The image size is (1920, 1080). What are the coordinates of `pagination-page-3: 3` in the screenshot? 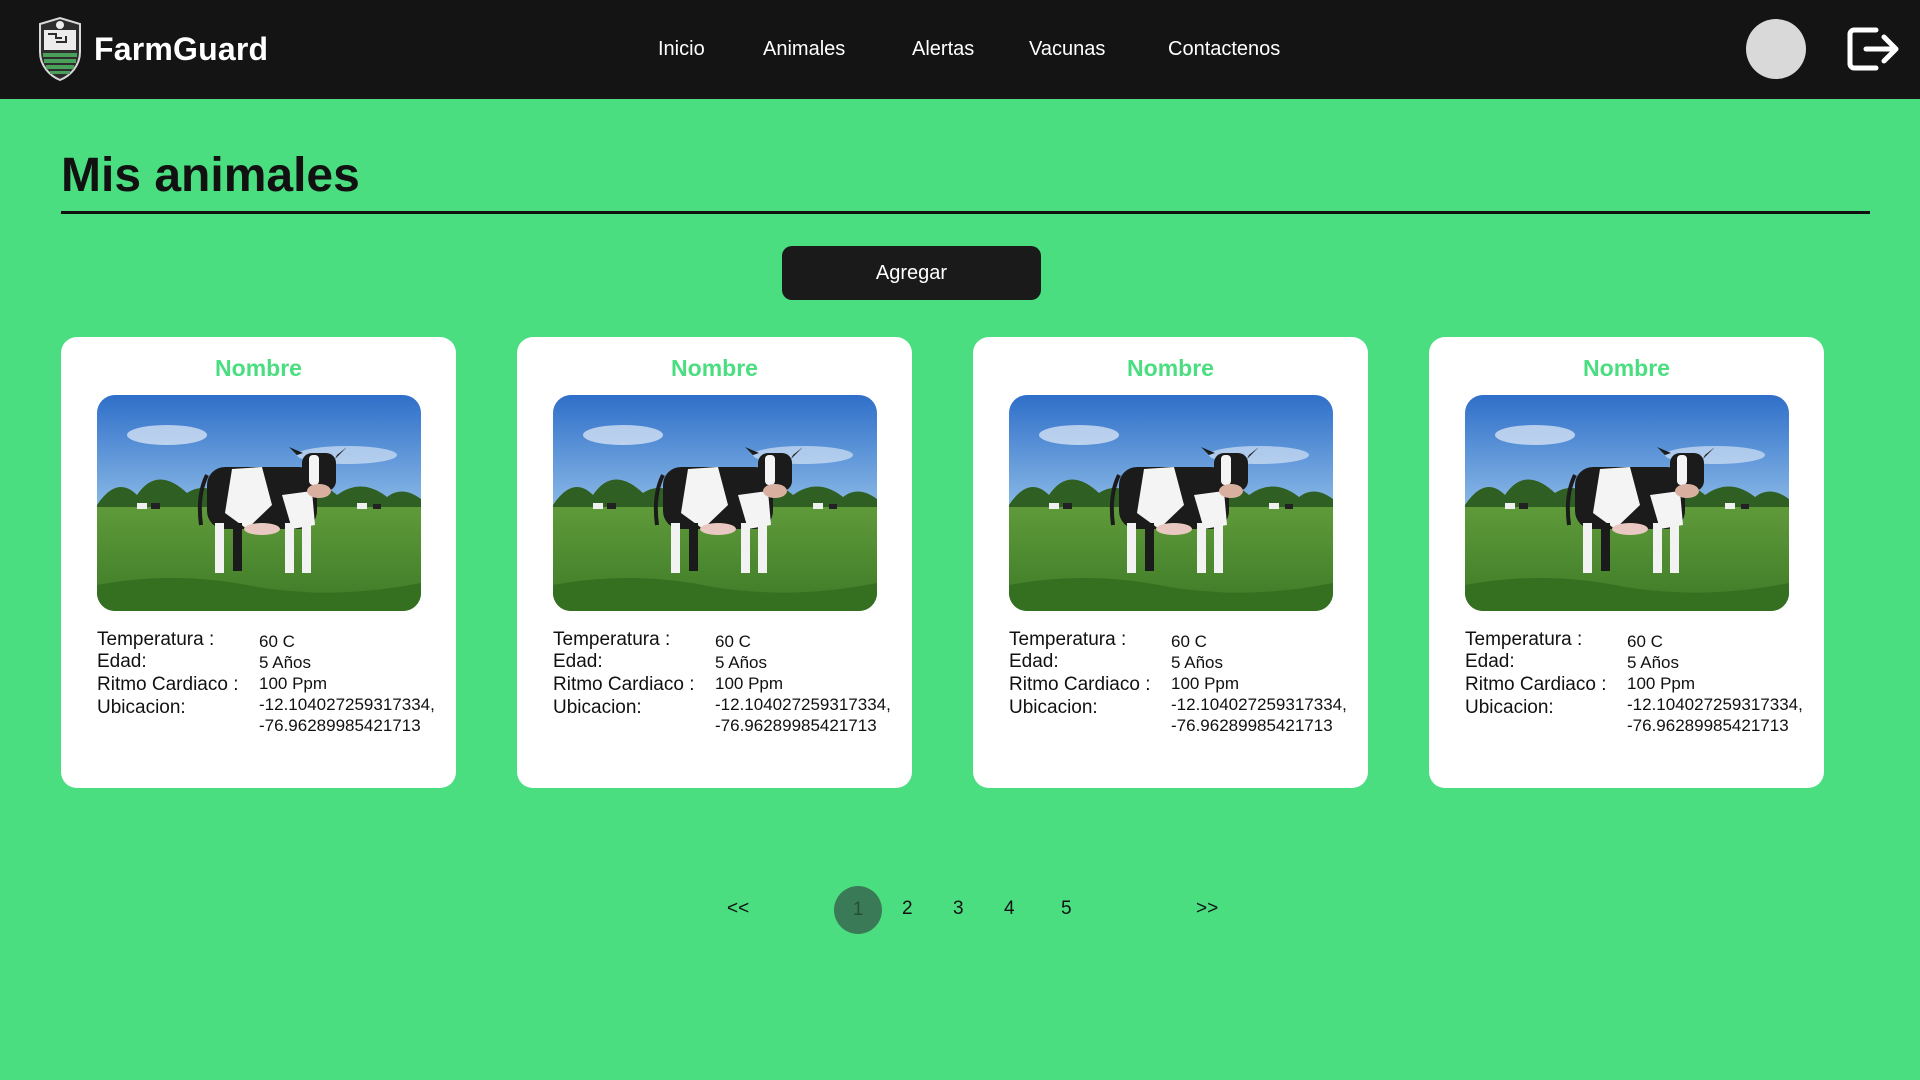 It's located at (958, 909).